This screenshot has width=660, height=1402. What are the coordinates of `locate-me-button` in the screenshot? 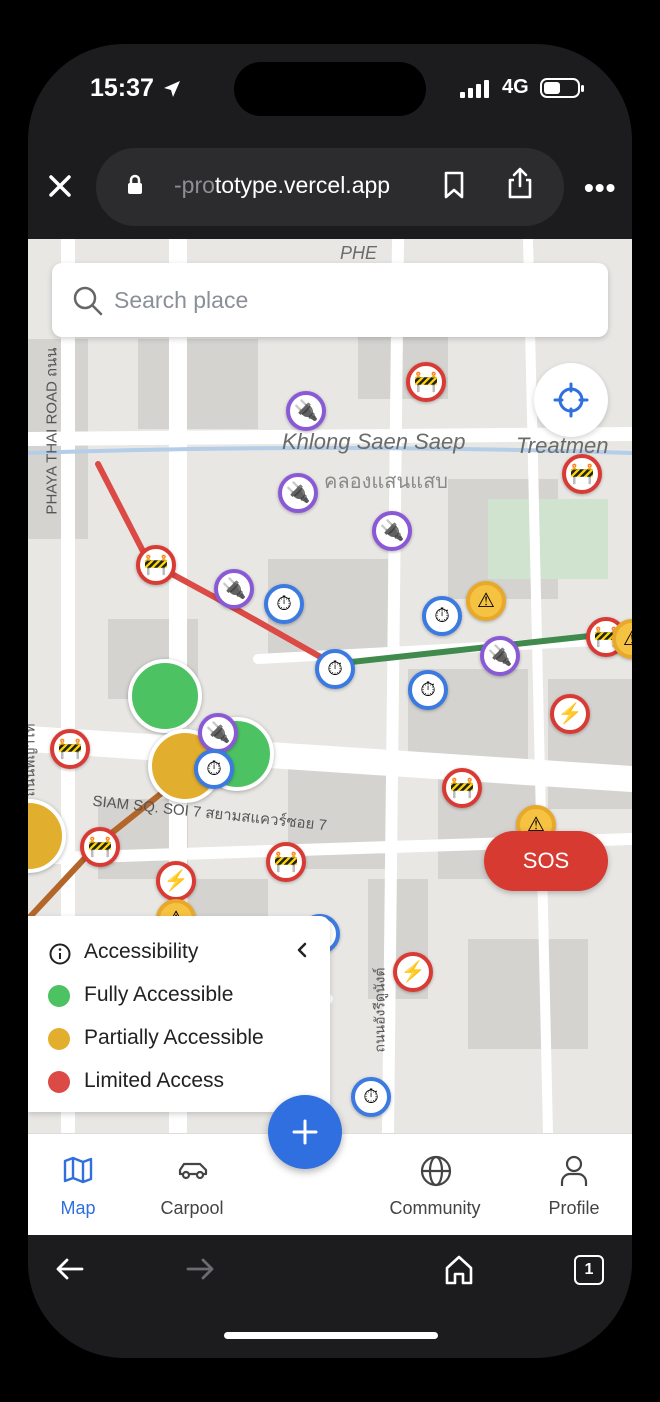 It's located at (571, 400).